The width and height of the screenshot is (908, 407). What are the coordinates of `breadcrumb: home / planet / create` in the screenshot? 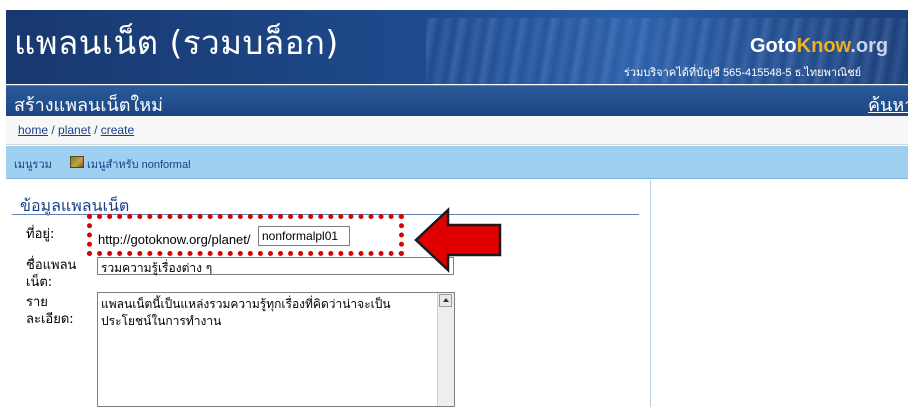 It's located at (457, 130).